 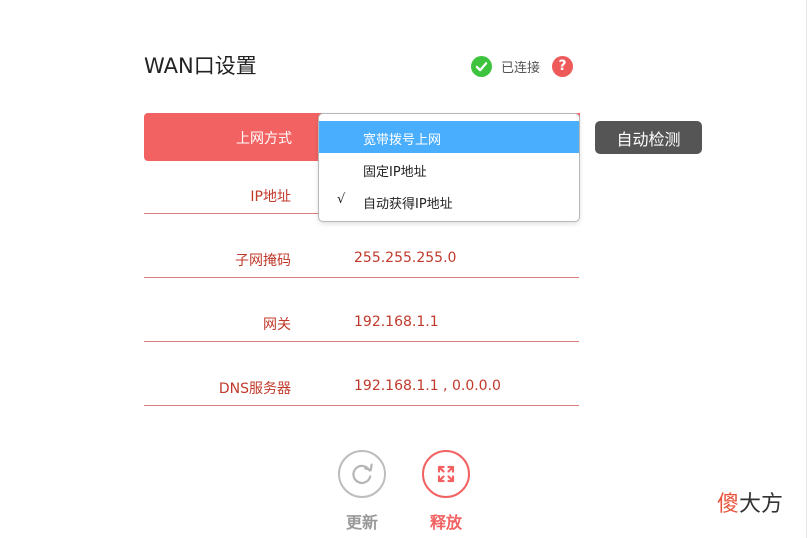 I want to click on option-label: 固定IP地址, so click(x=395, y=172).